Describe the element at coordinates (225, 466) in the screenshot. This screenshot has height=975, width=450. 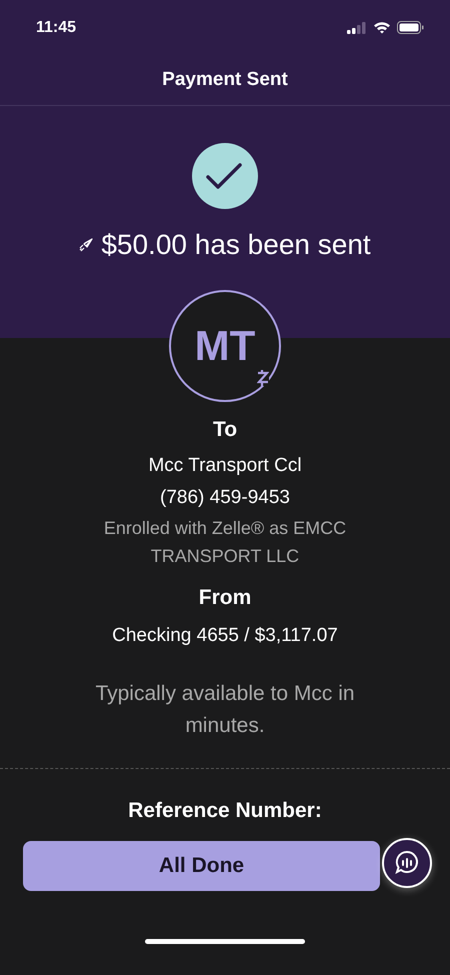
I see `recipient-name: Mcc Transport Ccl` at that location.